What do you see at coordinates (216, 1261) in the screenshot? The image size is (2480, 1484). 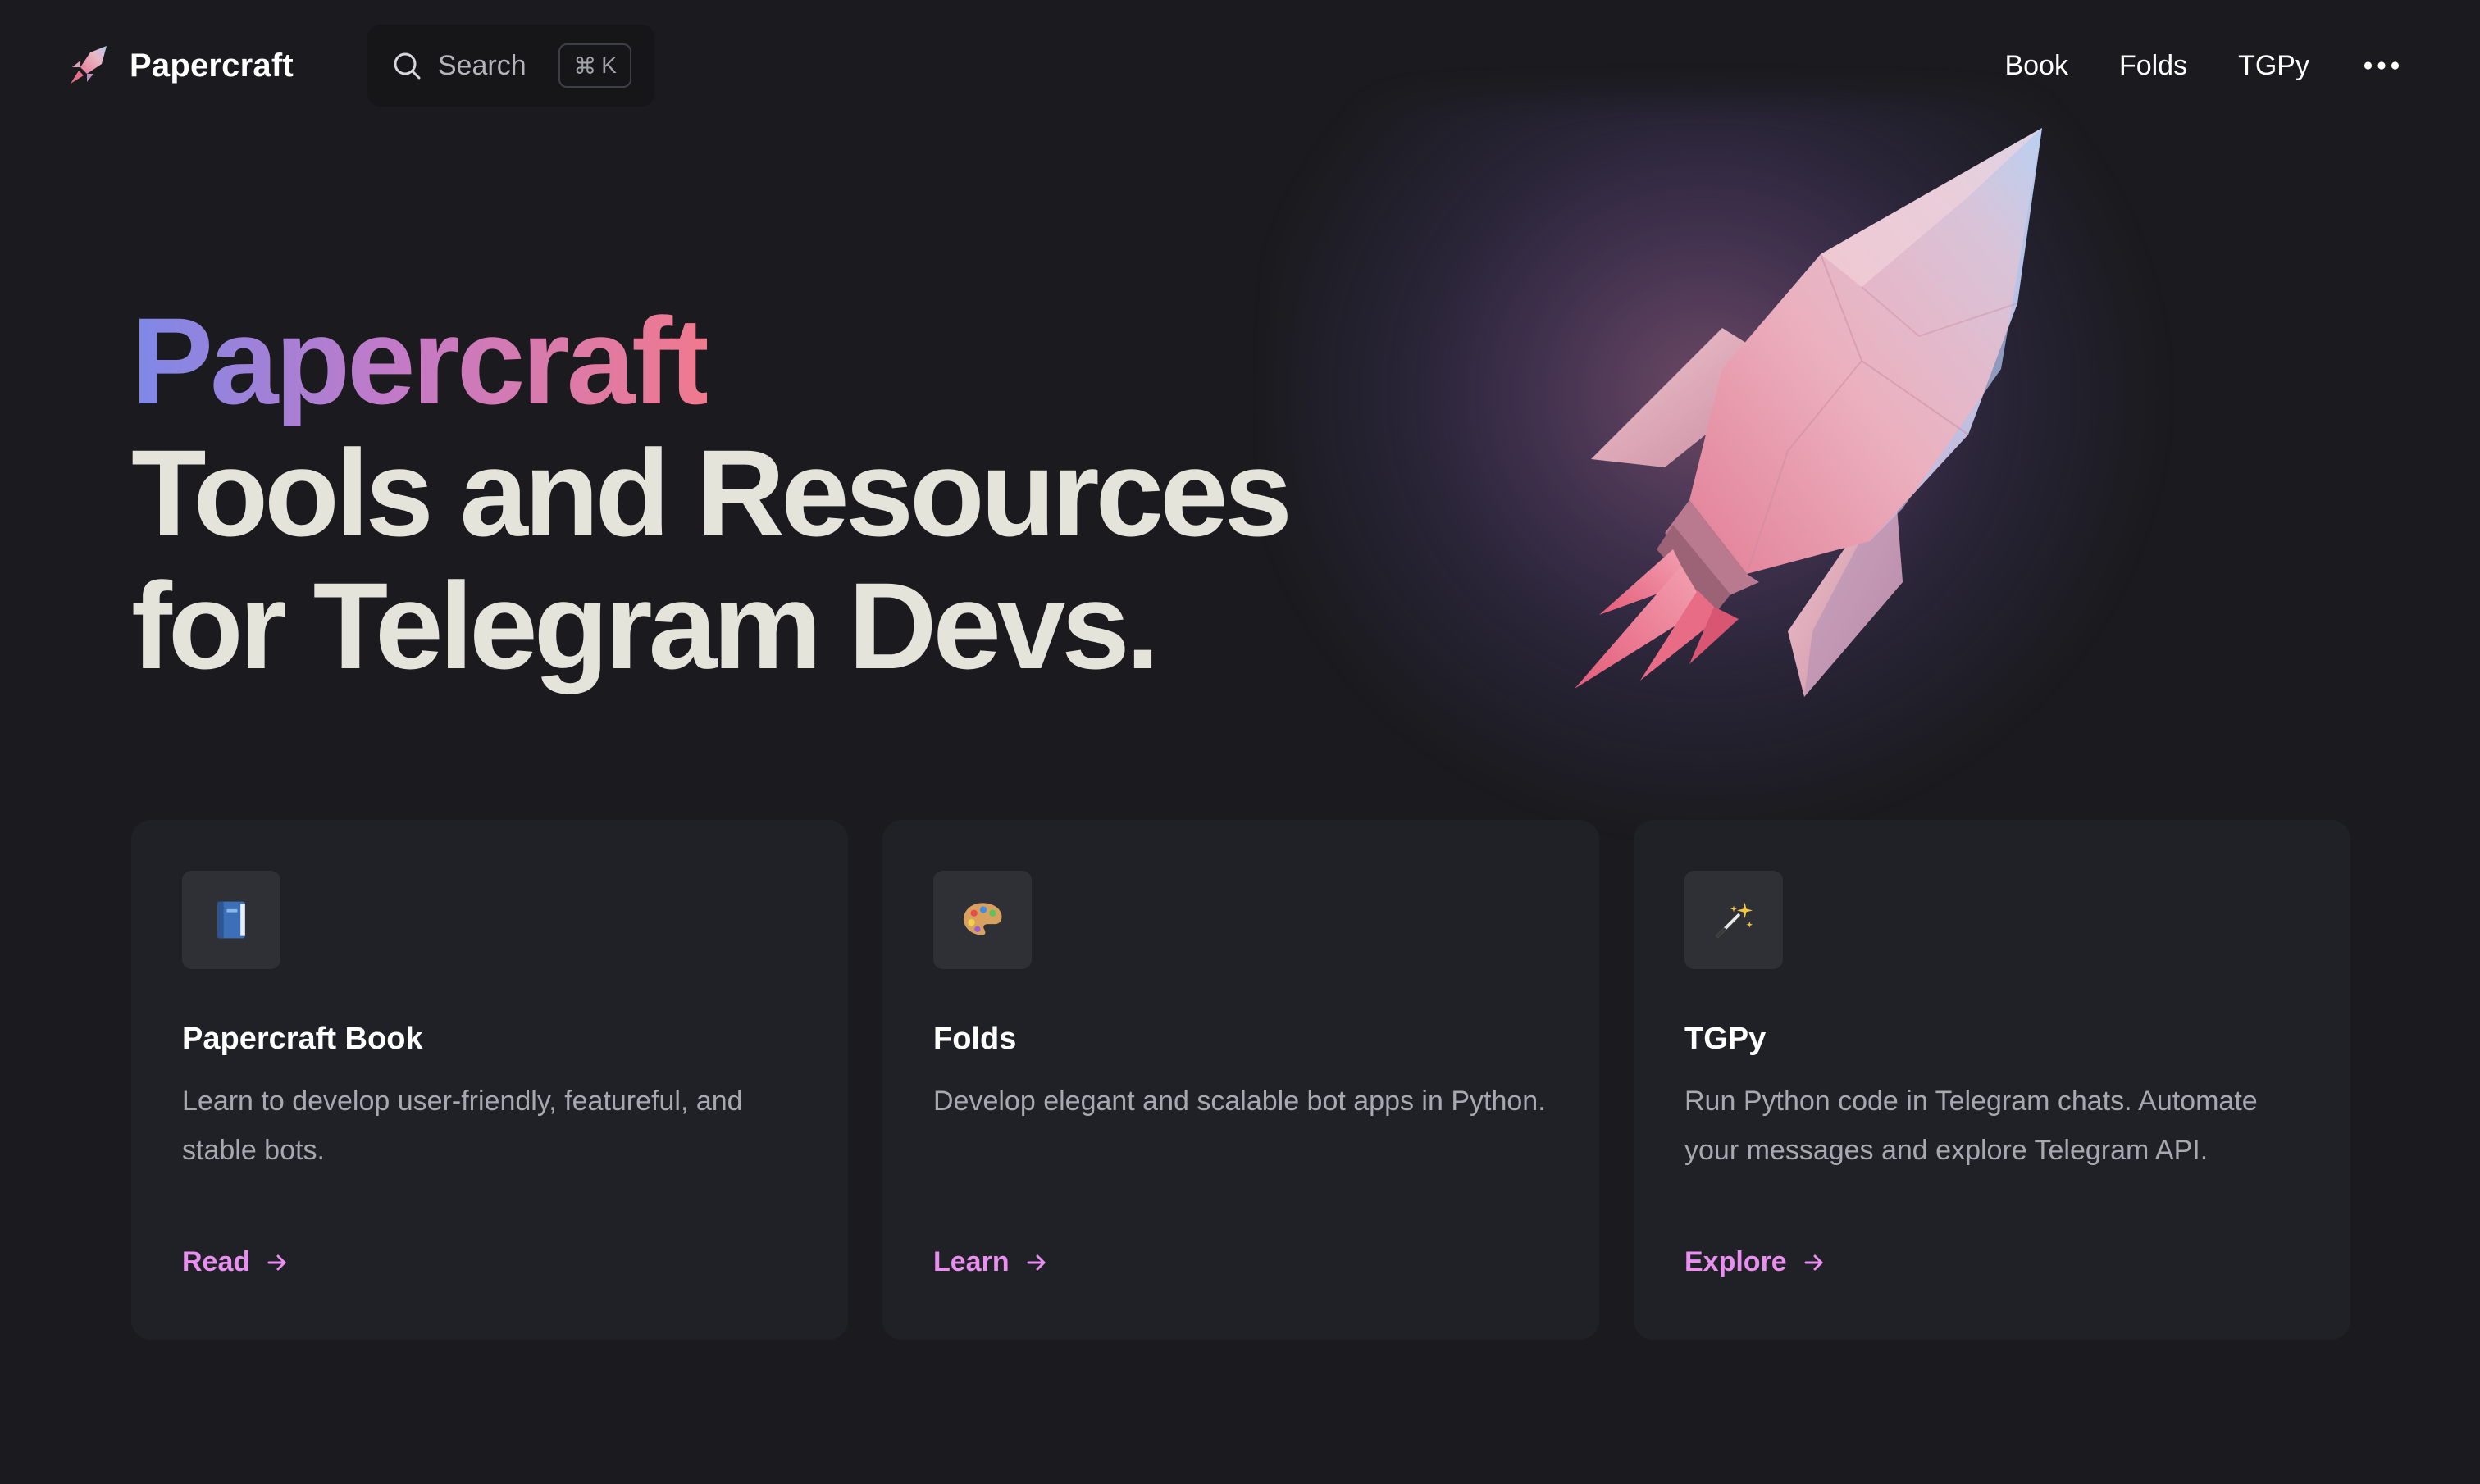 I see `card-link-label: Read` at bounding box center [216, 1261].